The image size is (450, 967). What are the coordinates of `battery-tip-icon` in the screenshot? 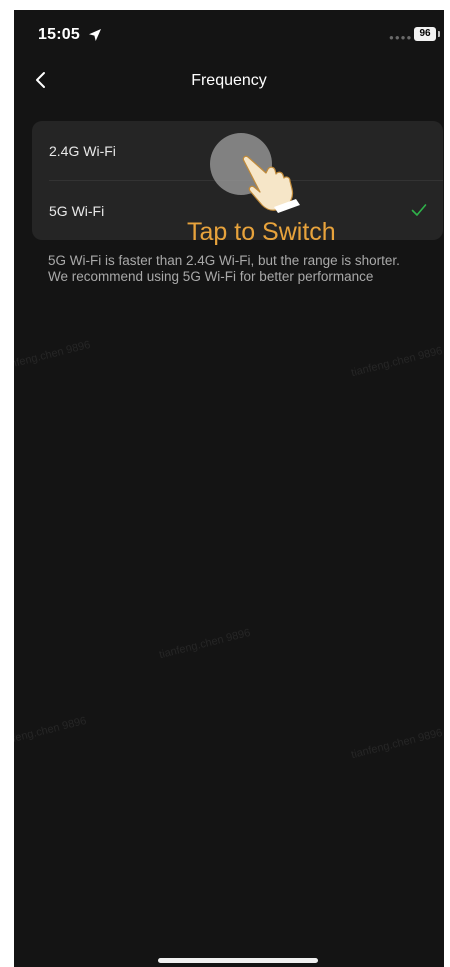 It's located at (439, 34).